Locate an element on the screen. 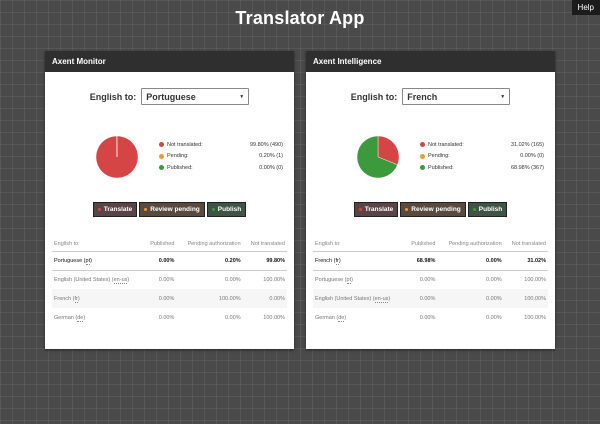 The height and width of the screenshot is (424, 600). legend-published: Published: 0.00% (0) is located at coordinates (221, 168).